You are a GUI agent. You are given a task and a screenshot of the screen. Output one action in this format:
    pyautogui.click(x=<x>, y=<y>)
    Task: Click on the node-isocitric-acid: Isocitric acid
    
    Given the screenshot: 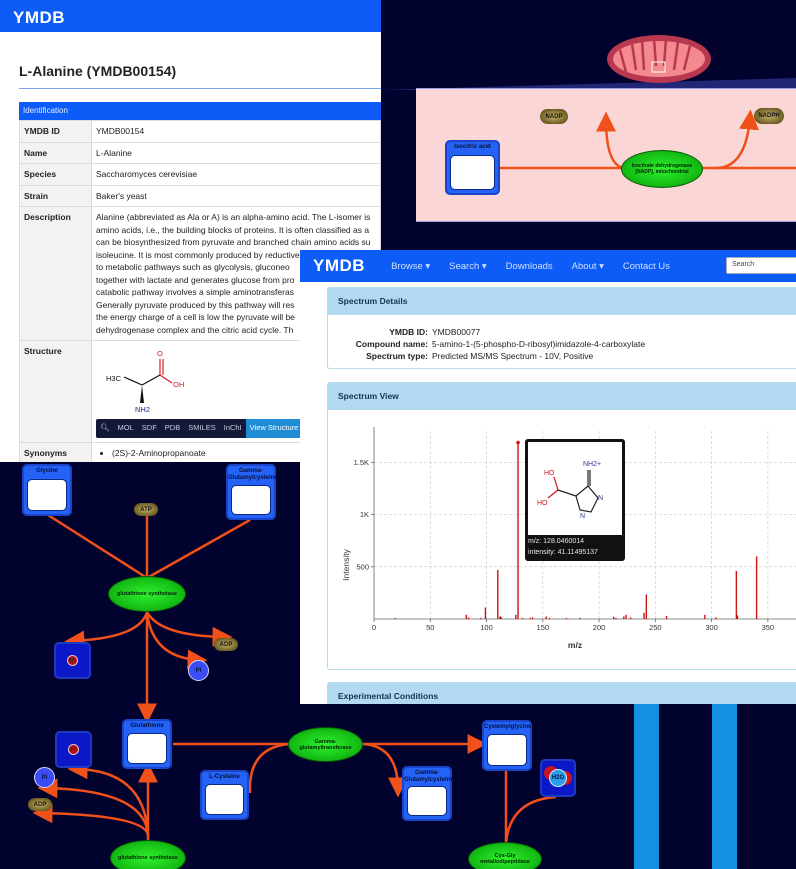 What is the action you would take?
    pyautogui.click(x=472, y=167)
    